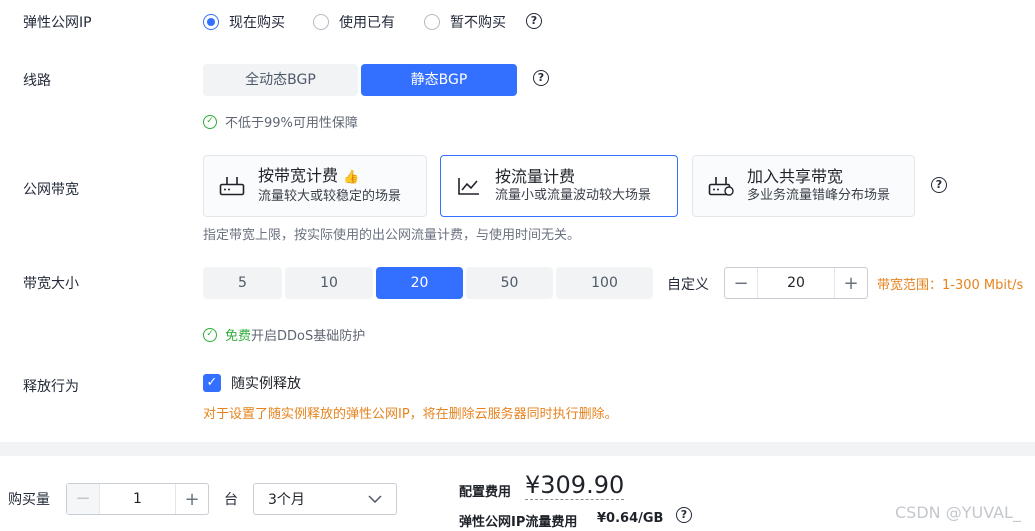 The height and width of the screenshot is (531, 1035). I want to click on footer-divider, so click(517, 449).